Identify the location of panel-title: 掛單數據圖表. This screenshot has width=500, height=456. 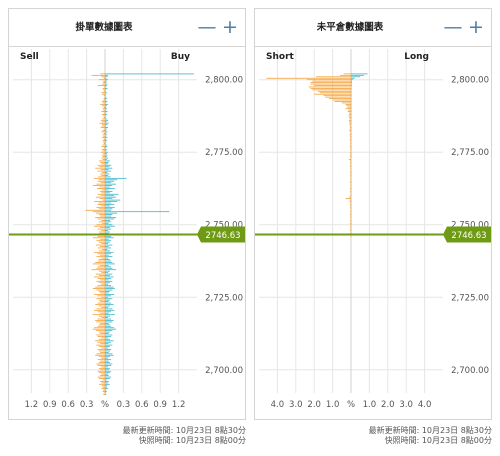
(104, 27).